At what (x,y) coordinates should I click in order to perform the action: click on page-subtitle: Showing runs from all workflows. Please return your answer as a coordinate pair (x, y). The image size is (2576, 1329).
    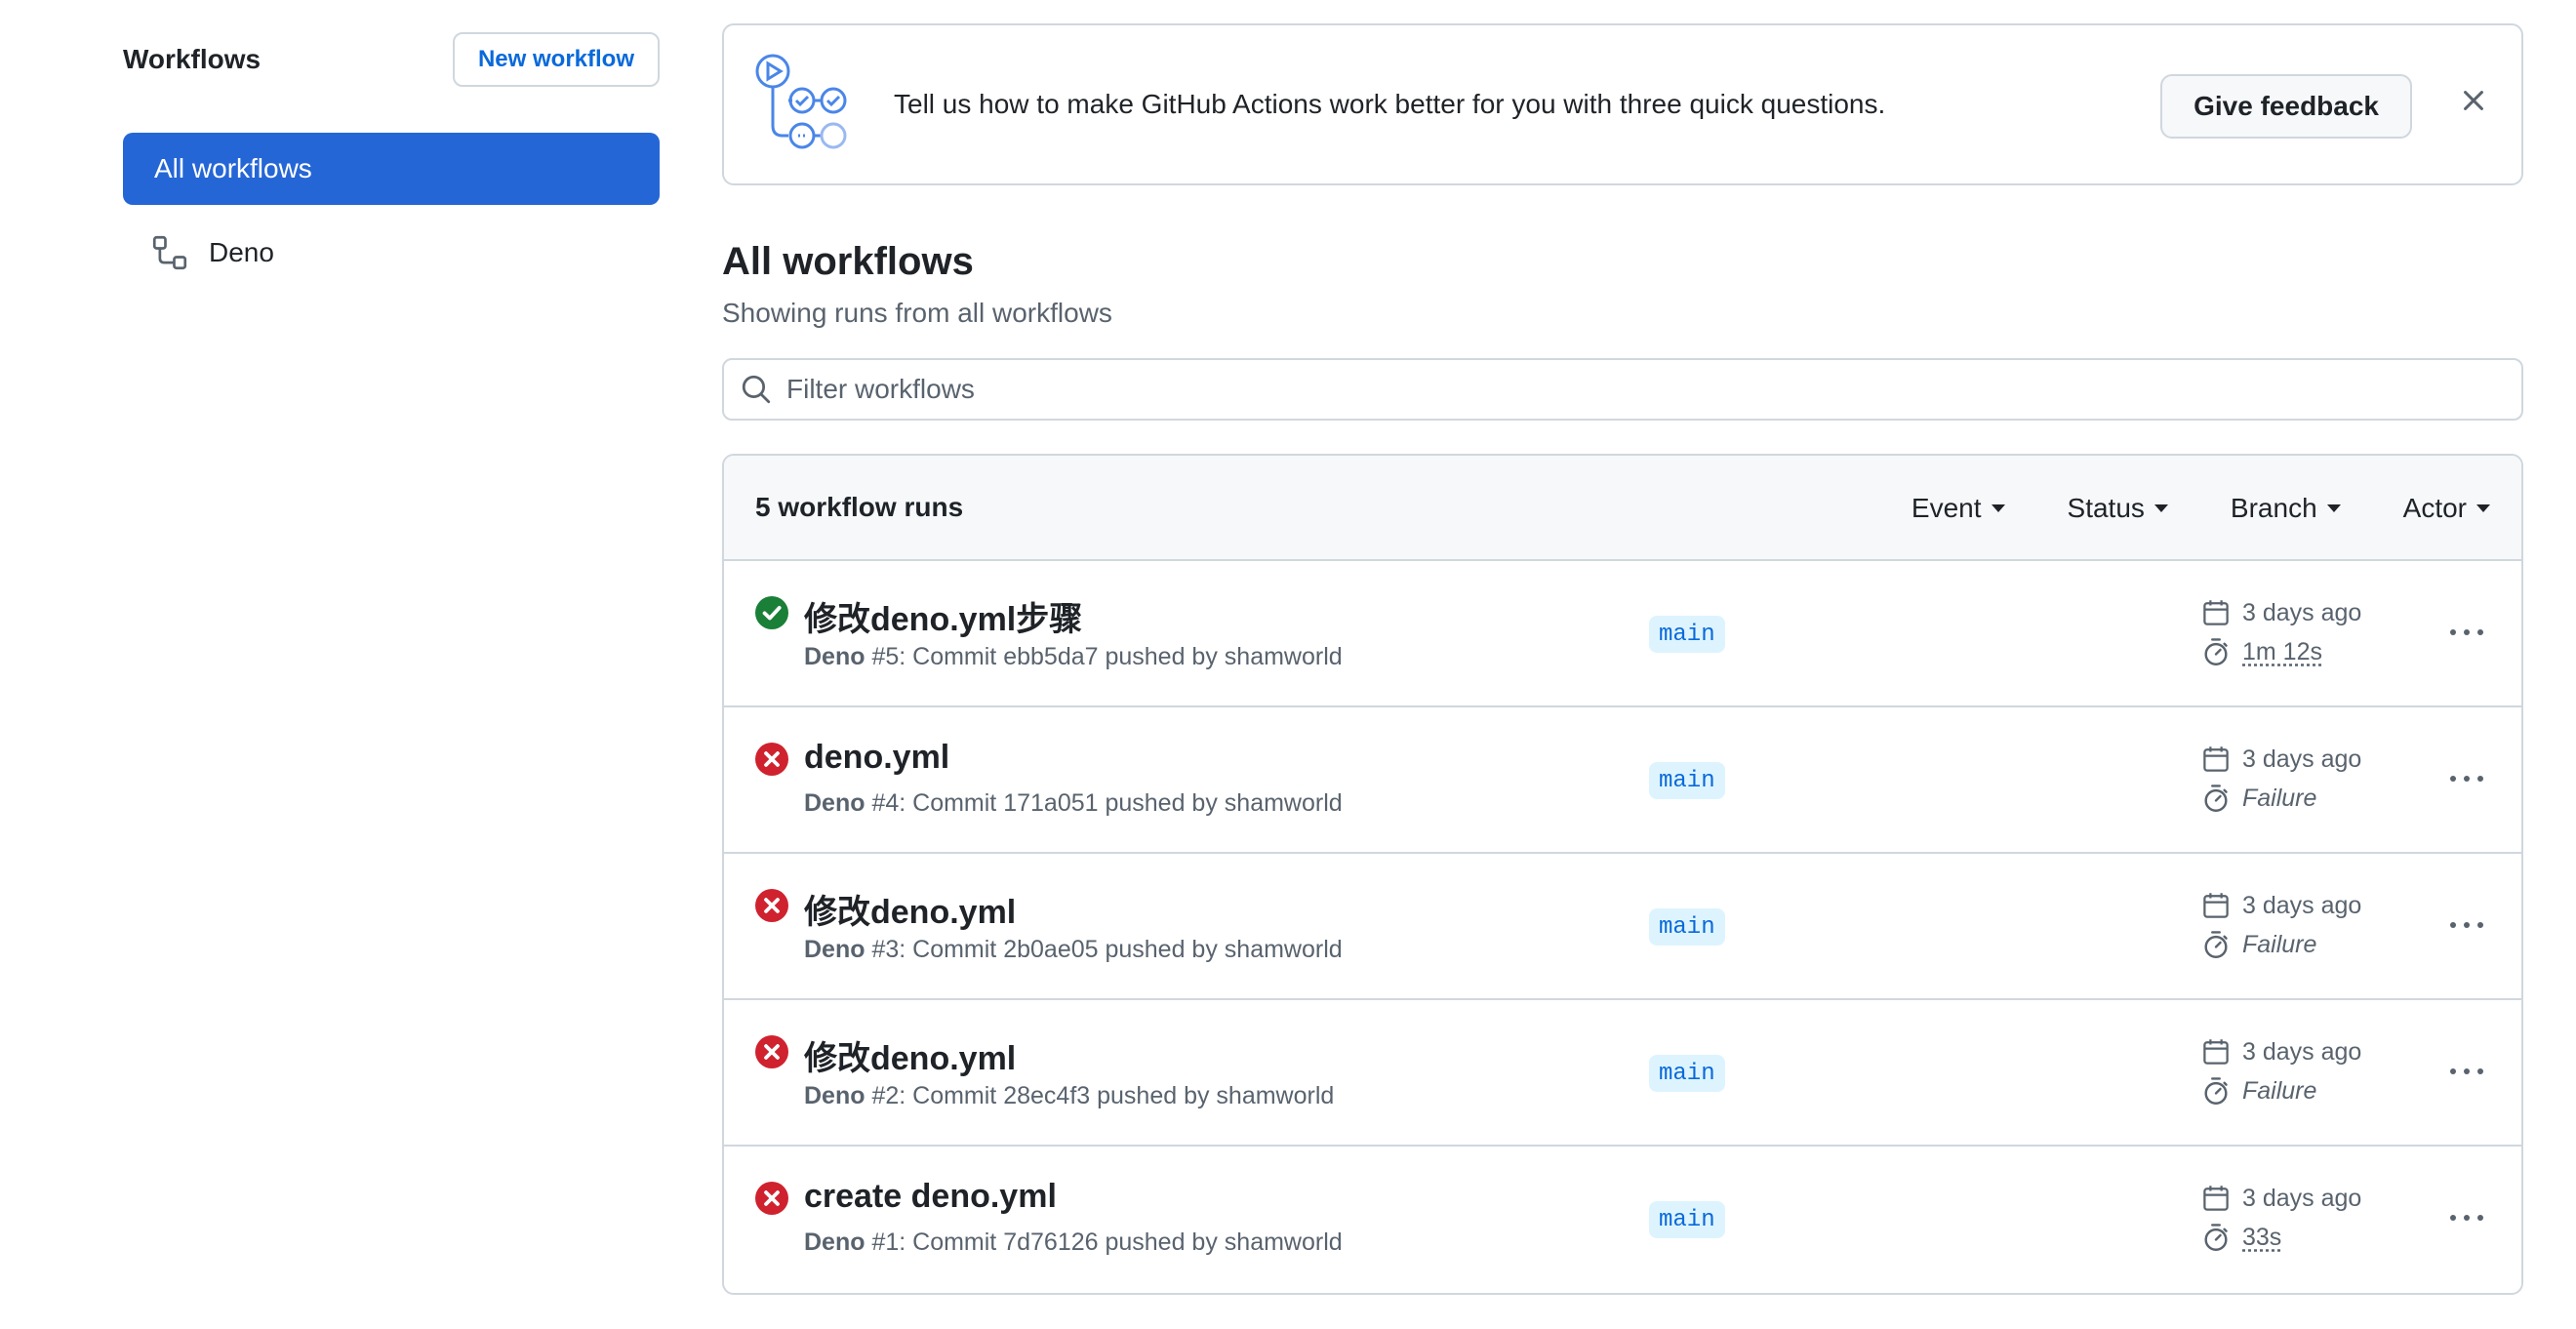
    Looking at the image, I should click on (917, 313).